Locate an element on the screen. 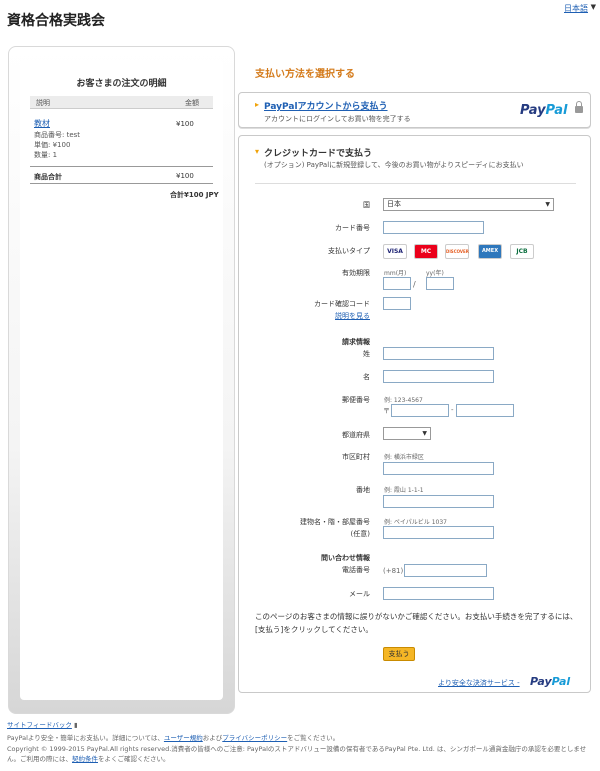 The image size is (600, 771). cvv-help-link: 説明を見る is located at coordinates (310, 316).